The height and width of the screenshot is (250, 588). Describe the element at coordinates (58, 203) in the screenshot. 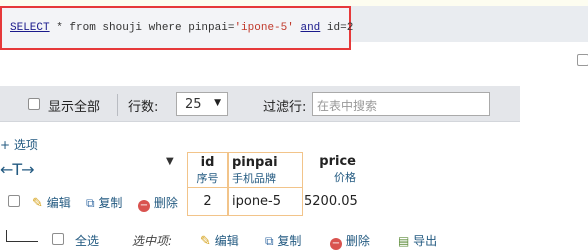

I see `row-edit-label: 编辑` at that location.